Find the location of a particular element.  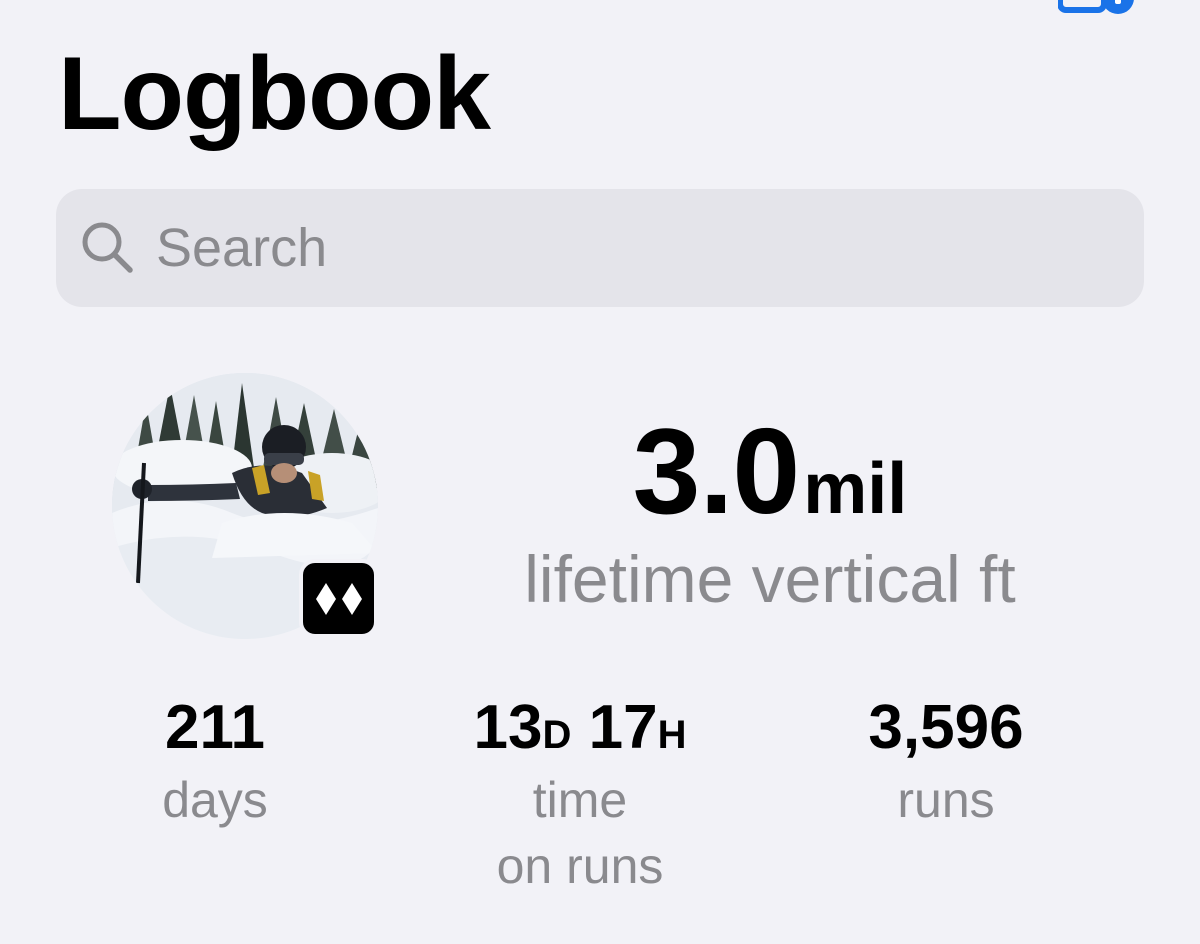

runs-stat: 3,596 runs is located at coordinates (946, 762).